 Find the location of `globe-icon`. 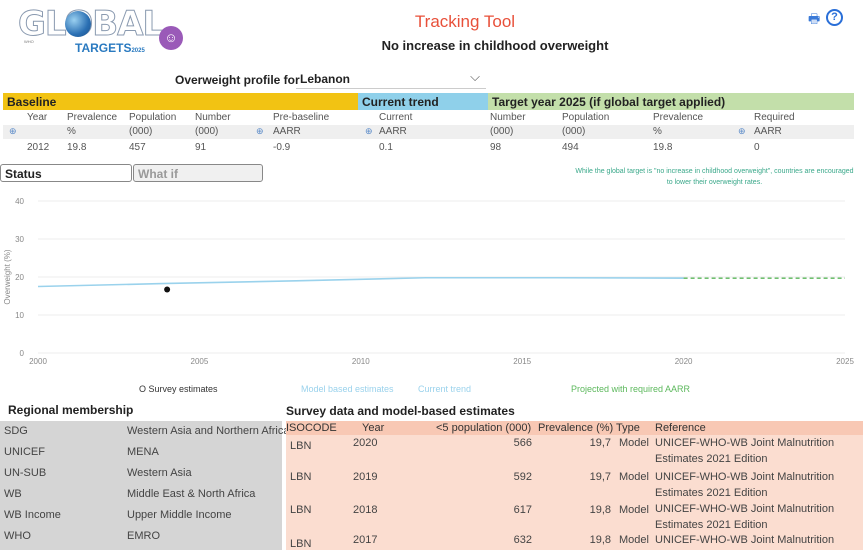

globe-icon is located at coordinates (78, 24).